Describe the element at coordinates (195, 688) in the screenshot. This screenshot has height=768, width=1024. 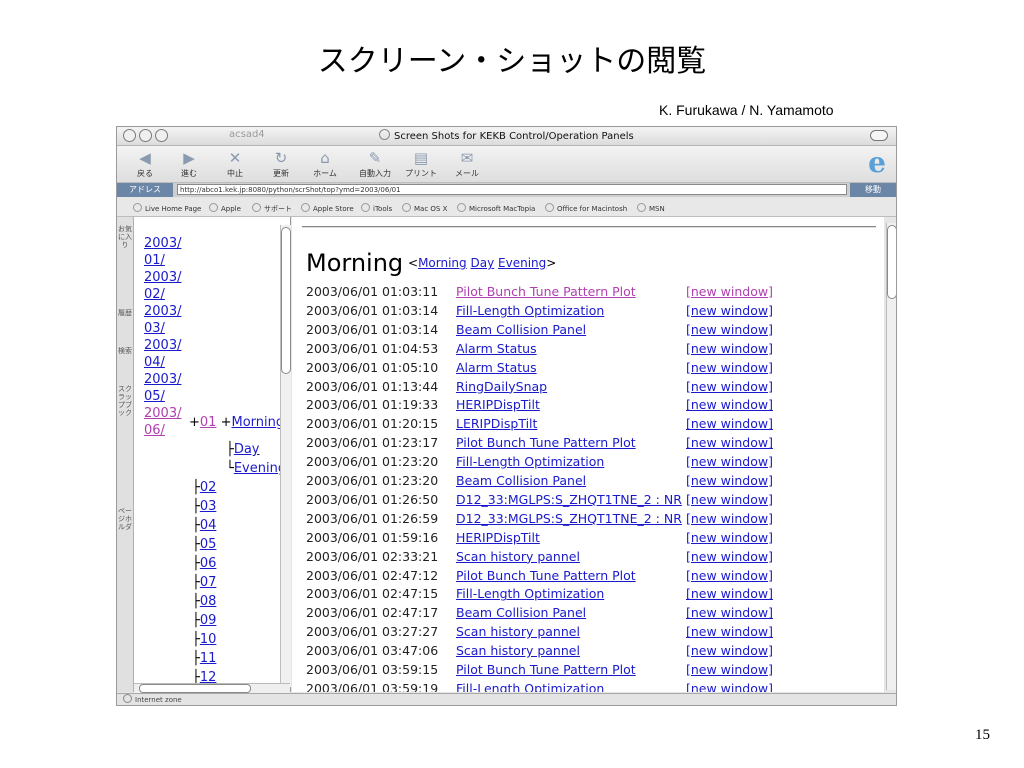
I see `left-frame-horizontal-scroll-thumb` at that location.